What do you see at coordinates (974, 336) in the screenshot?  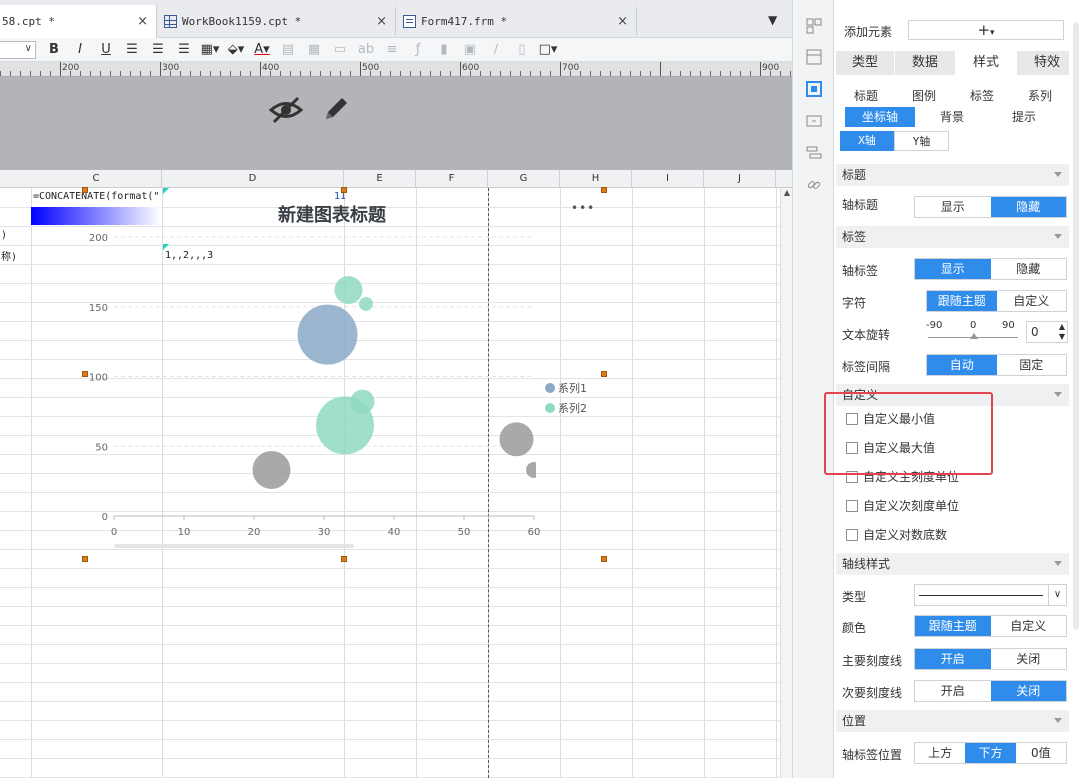 I see `slider-thumb` at bounding box center [974, 336].